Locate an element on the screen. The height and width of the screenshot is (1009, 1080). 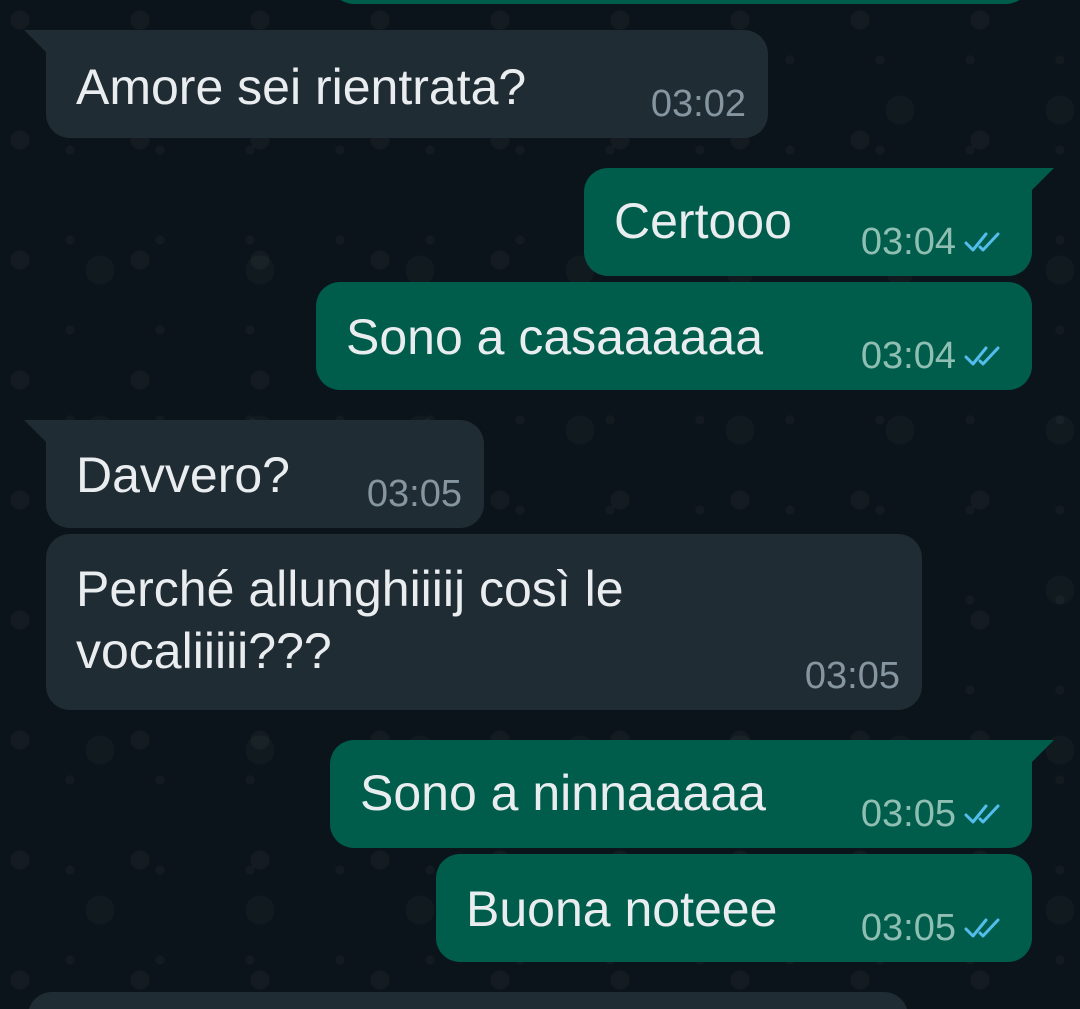
message-time: 03:02 is located at coordinates (698, 104).